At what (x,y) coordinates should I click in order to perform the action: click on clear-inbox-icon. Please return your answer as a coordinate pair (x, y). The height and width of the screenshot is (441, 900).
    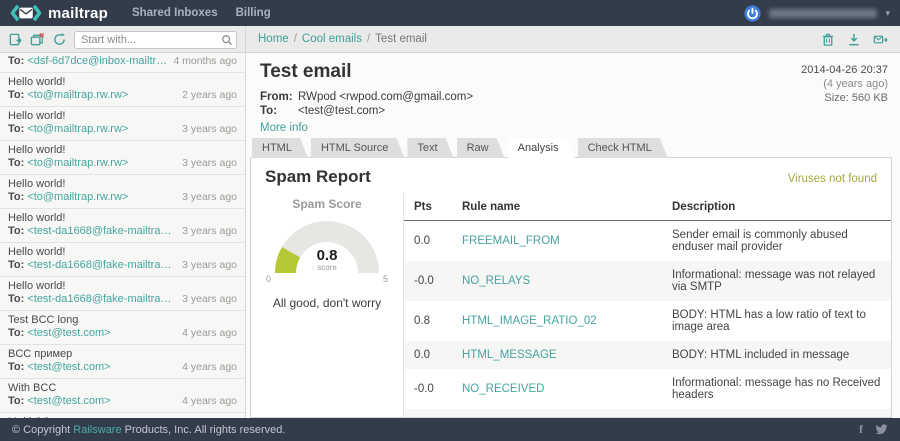
    Looking at the image, I should click on (37, 39).